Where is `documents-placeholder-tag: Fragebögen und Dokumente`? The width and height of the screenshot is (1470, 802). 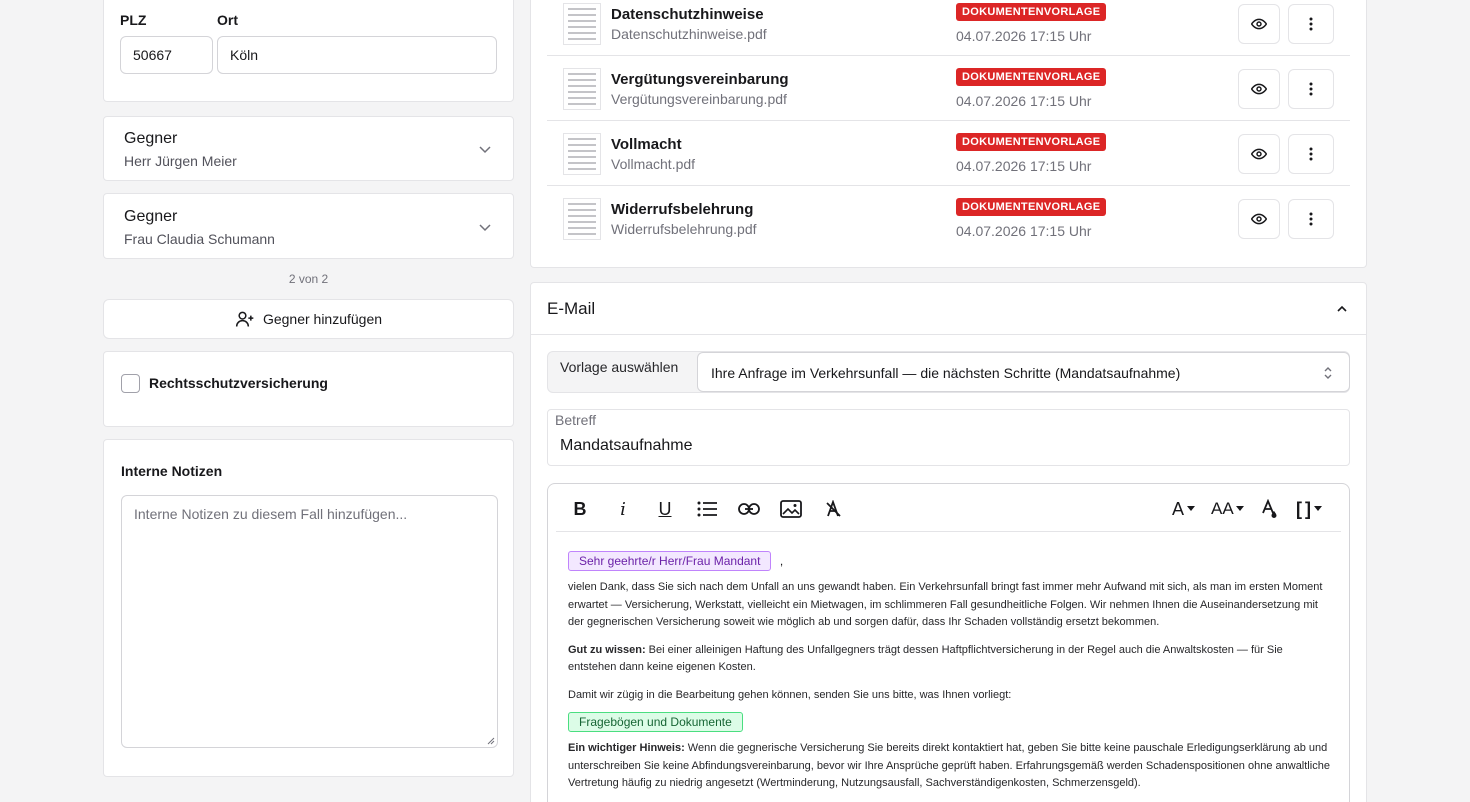 documents-placeholder-tag: Fragebögen und Dokumente is located at coordinates (655, 722).